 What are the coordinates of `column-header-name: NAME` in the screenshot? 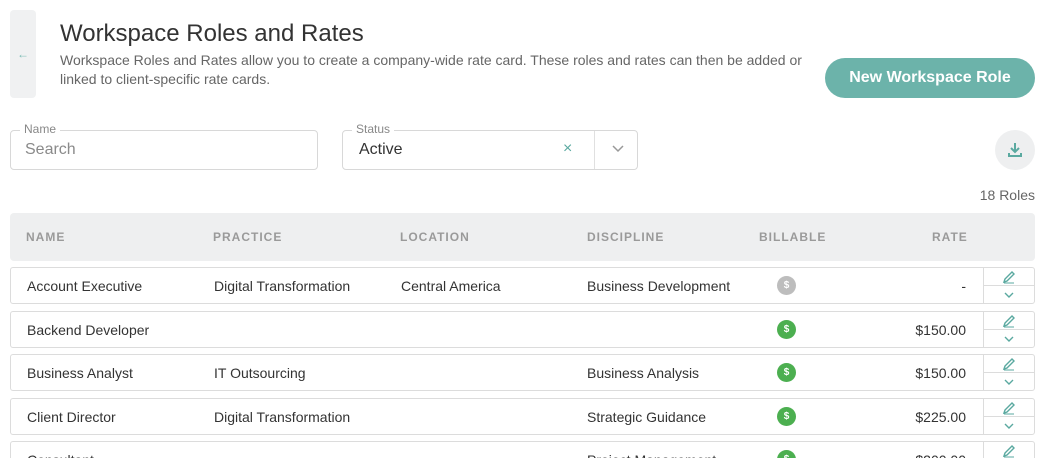 It's located at (45, 237).